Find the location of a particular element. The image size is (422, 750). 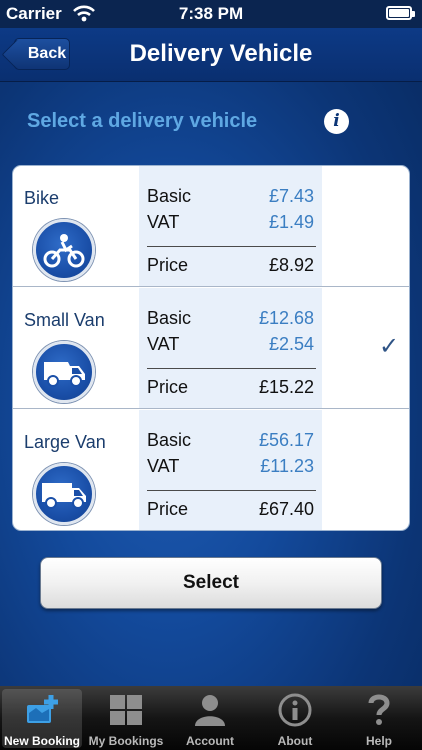

clock: 7:38 PM is located at coordinates (211, 13).